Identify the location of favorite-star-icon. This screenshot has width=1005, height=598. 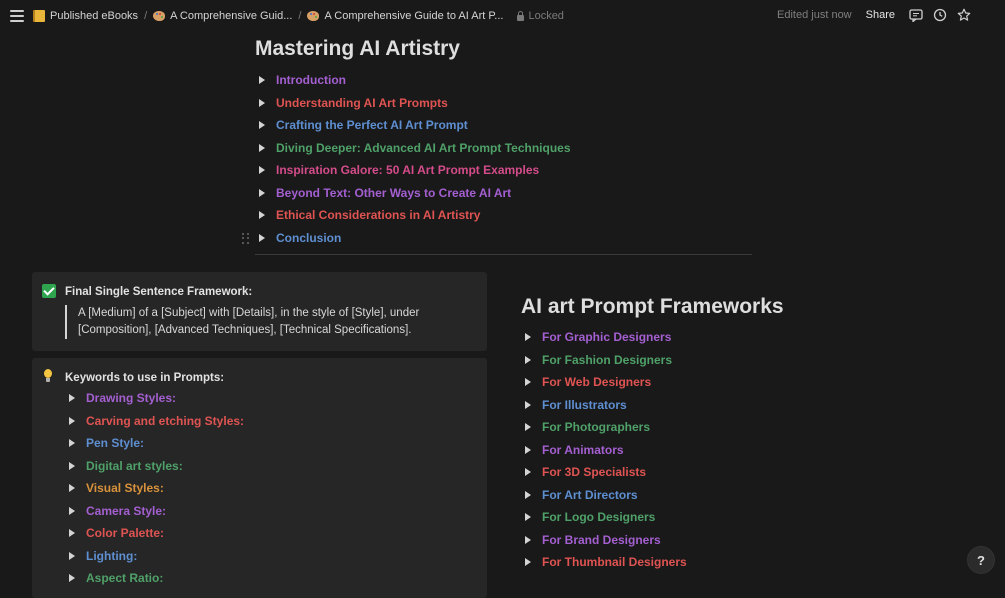
(964, 15).